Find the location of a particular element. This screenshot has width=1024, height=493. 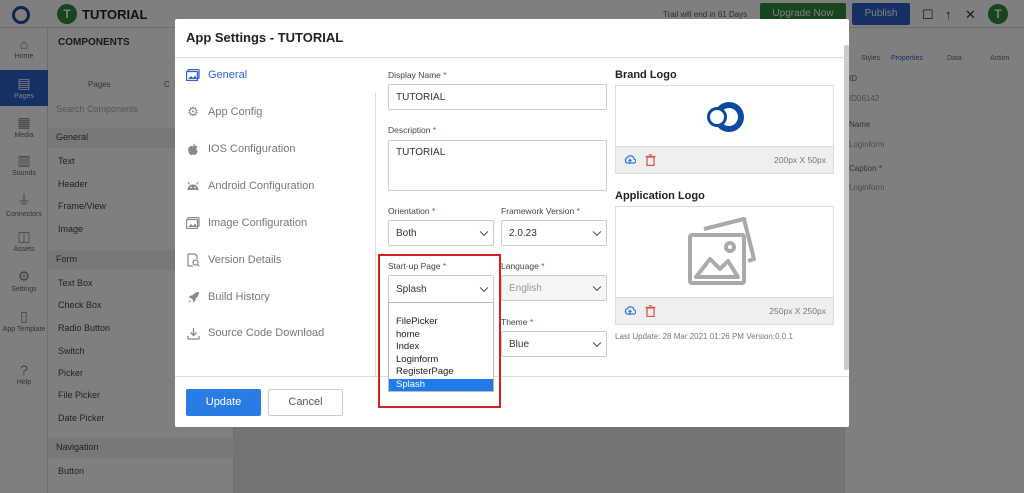

nav-app-config-label: App Config is located at coordinates (235, 112).